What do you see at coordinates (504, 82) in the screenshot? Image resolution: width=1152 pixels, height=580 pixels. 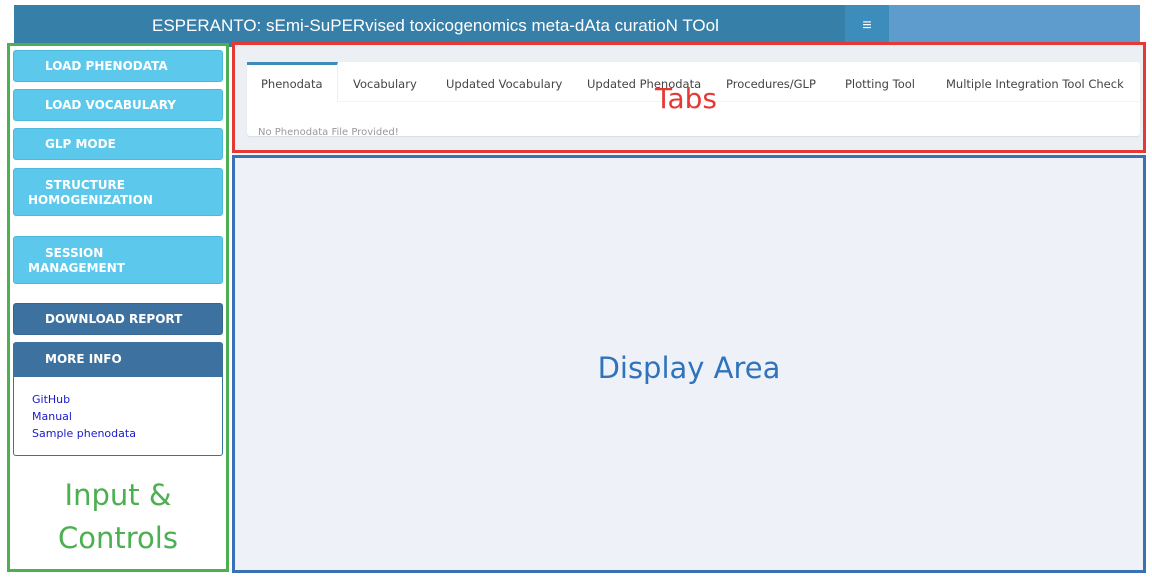 I see `tab-updated-vocabulary: Updated Vocabulary` at bounding box center [504, 82].